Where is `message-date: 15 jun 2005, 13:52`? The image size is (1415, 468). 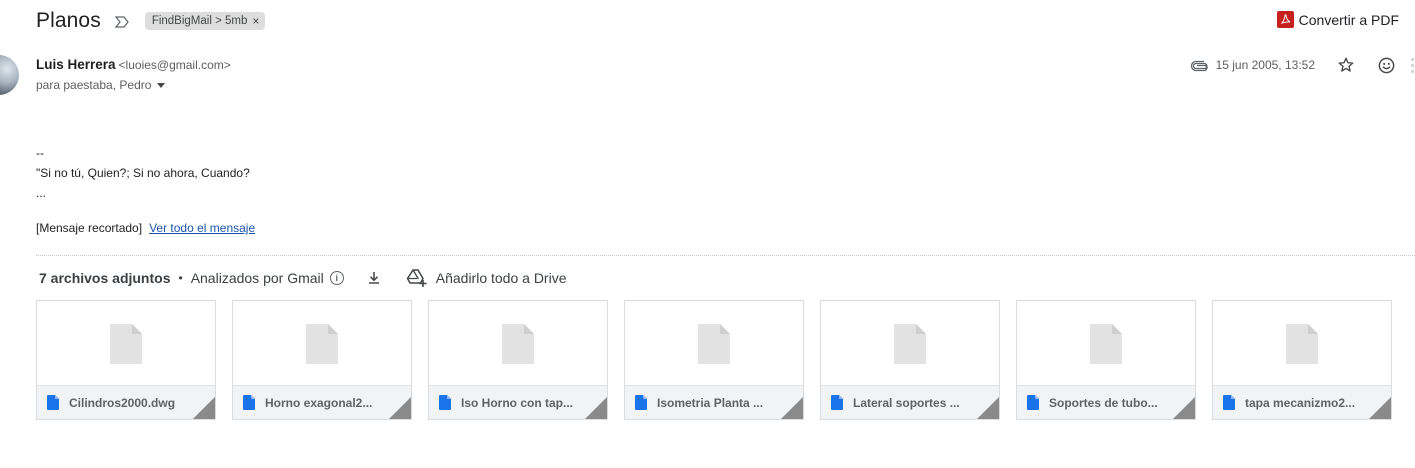 message-date: 15 jun 2005, 13:52 is located at coordinates (1265, 65).